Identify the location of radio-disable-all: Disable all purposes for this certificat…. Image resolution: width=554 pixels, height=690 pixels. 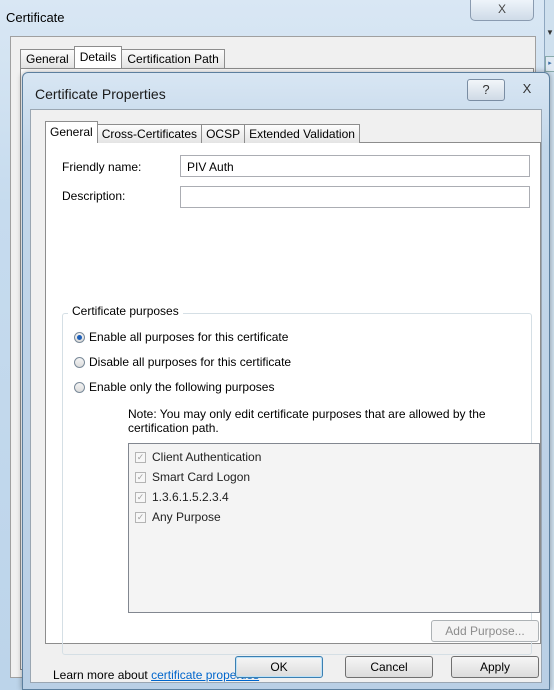
(182, 362).